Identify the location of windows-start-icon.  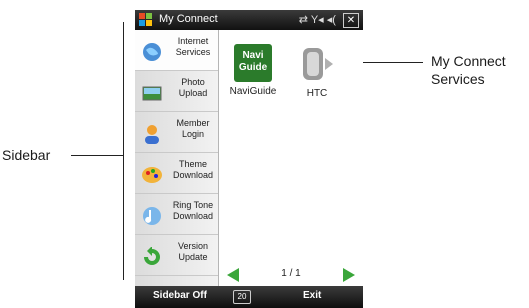
(146, 20).